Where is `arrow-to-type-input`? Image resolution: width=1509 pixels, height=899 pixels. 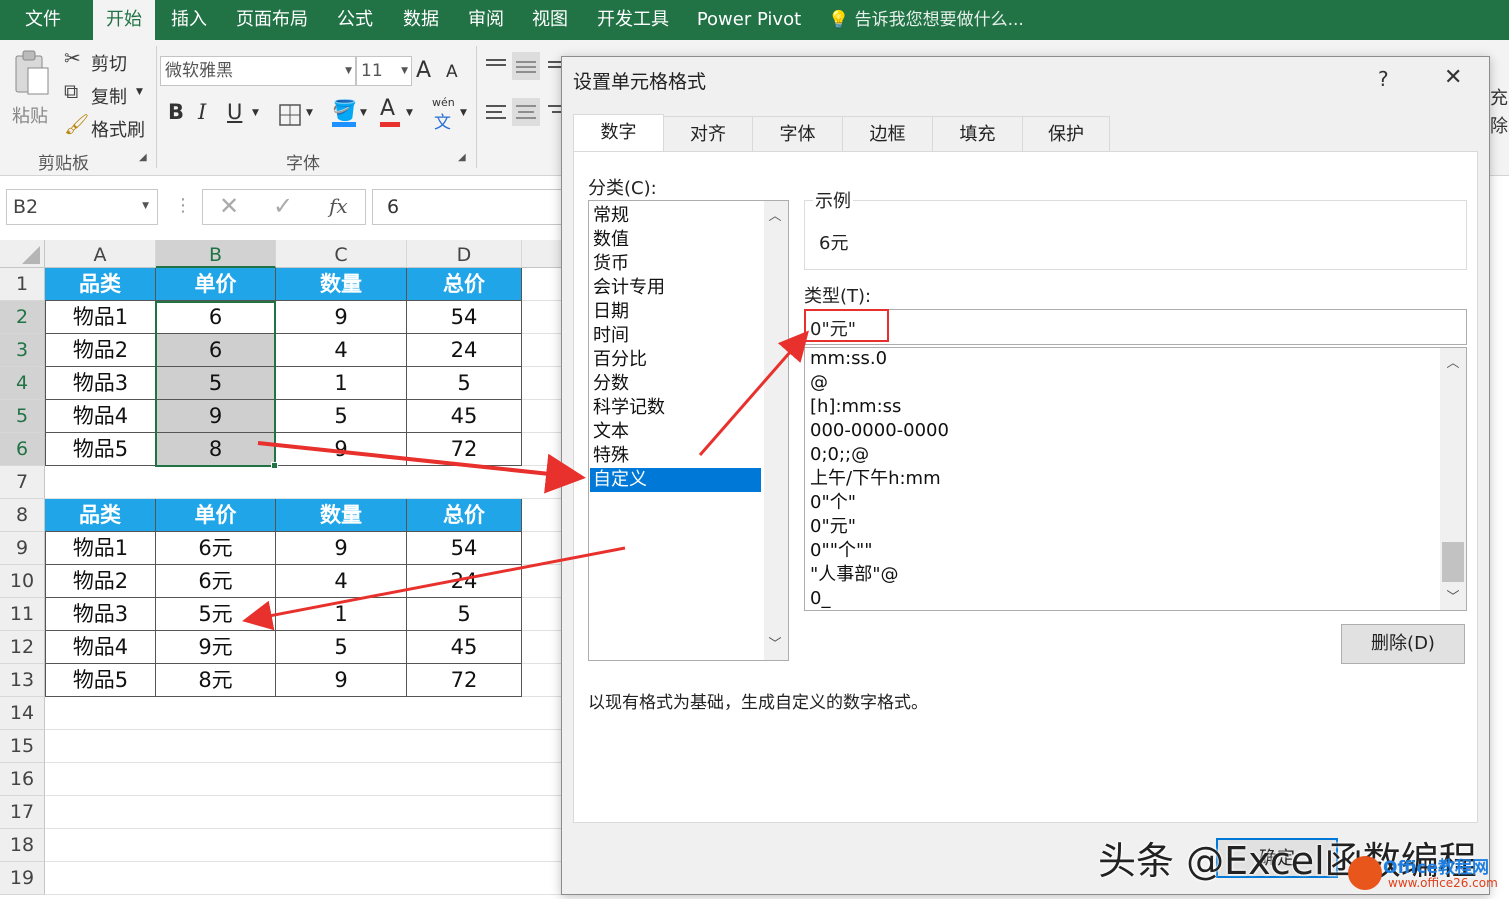 arrow-to-type-input is located at coordinates (753, 393).